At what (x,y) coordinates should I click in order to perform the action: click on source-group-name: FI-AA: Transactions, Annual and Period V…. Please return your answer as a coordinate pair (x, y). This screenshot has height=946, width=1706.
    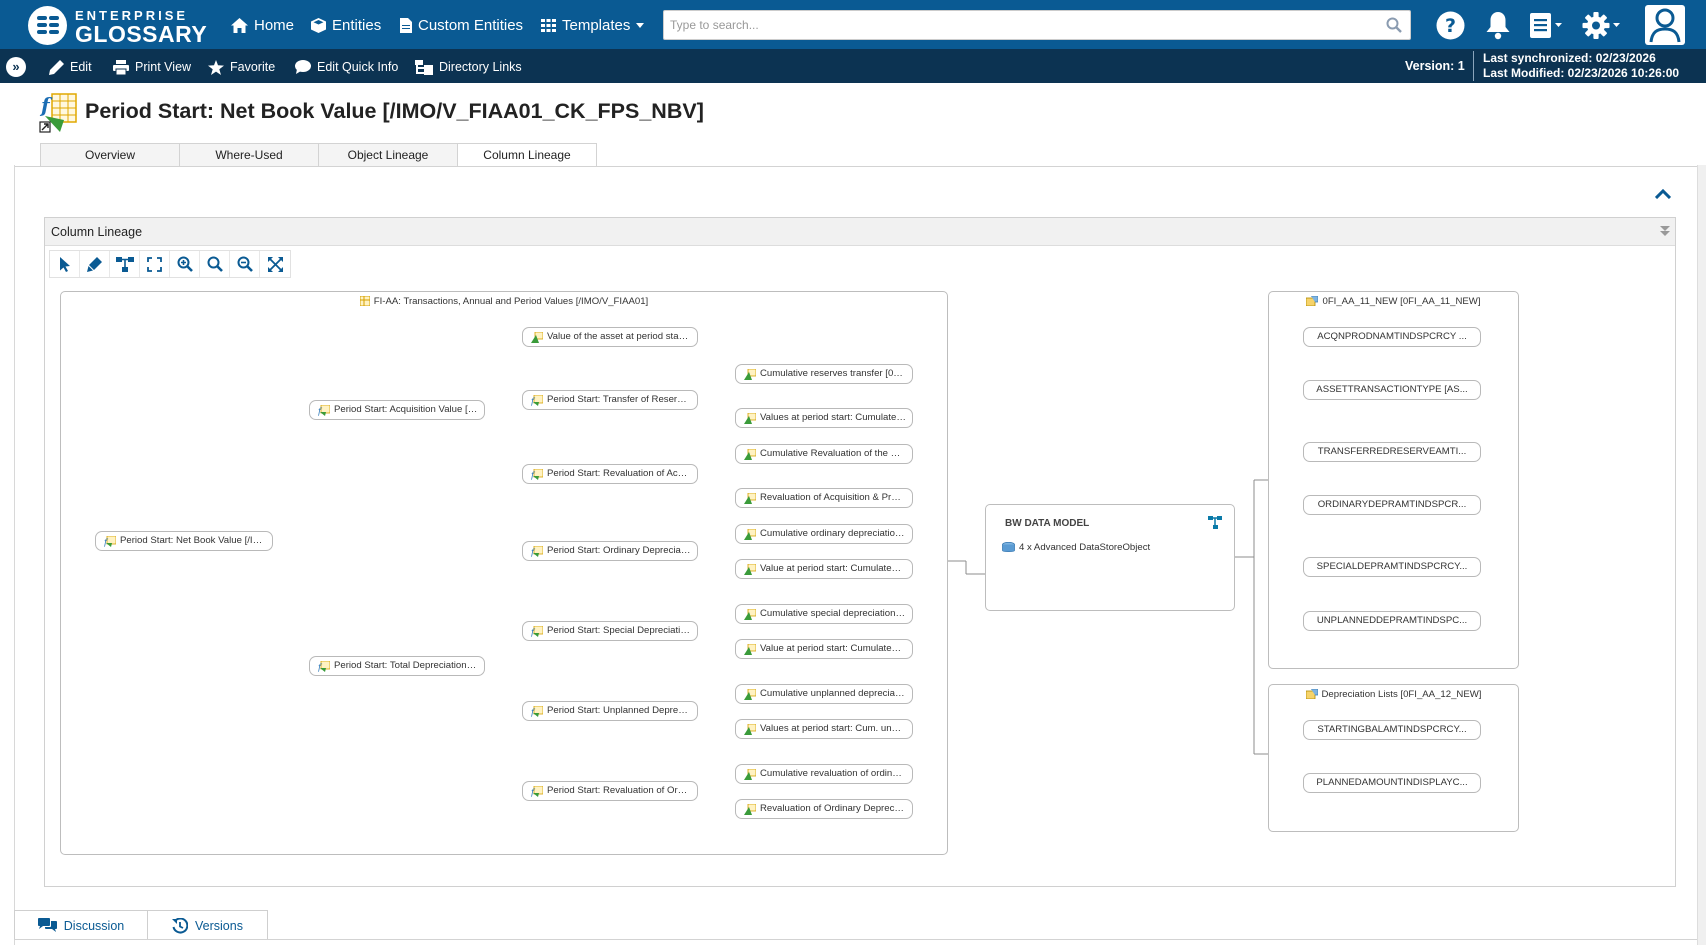
    Looking at the image, I should click on (511, 301).